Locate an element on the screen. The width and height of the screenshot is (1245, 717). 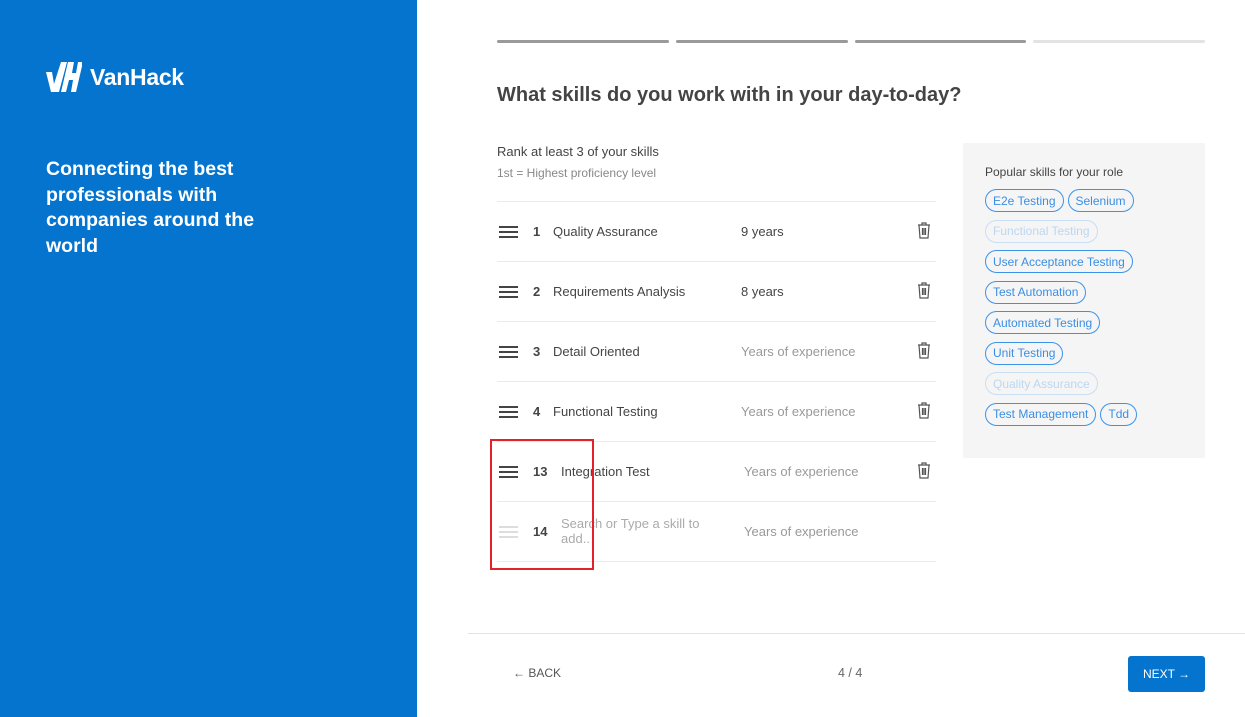
skill-row: 3 Detail Oriented Years of experience is located at coordinates (716, 352).